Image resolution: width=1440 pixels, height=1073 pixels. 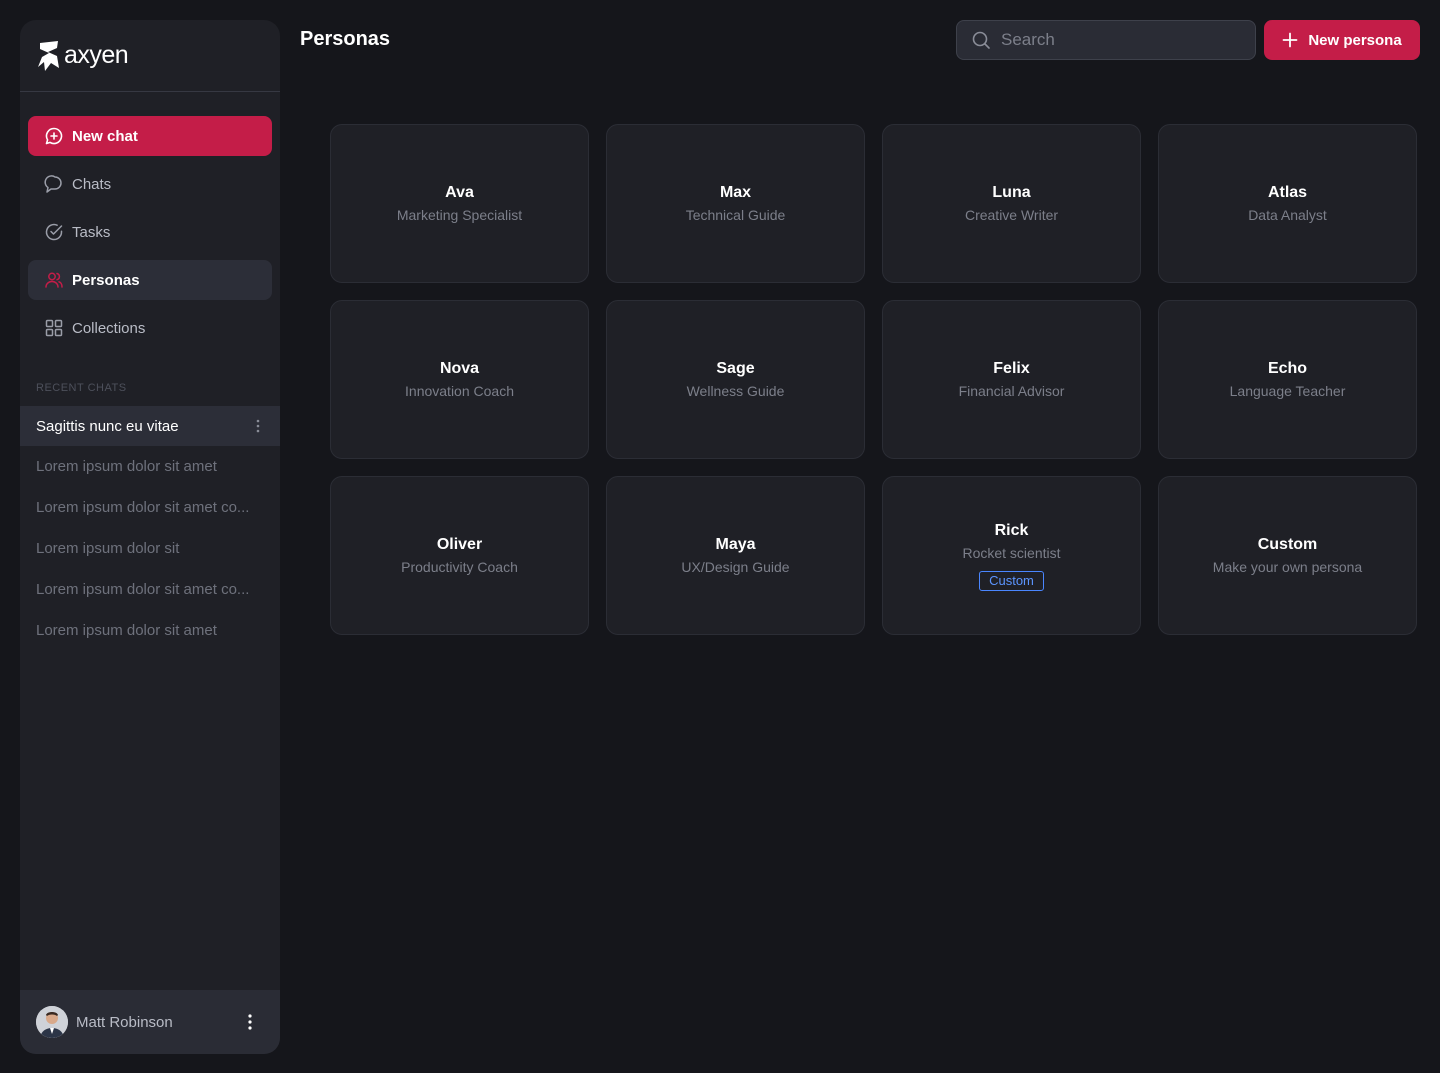 What do you see at coordinates (107, 426) in the screenshot?
I see `recent-chat-title: Sagittis nunc eu vitae` at bounding box center [107, 426].